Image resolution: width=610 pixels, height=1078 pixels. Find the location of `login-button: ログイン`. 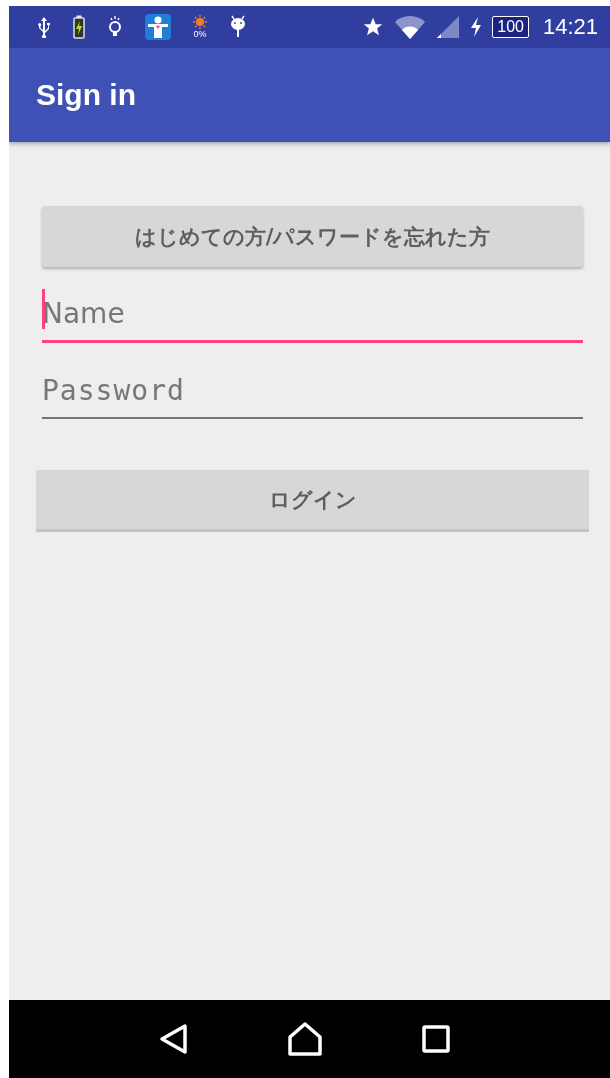

login-button: ログイン is located at coordinates (312, 501).